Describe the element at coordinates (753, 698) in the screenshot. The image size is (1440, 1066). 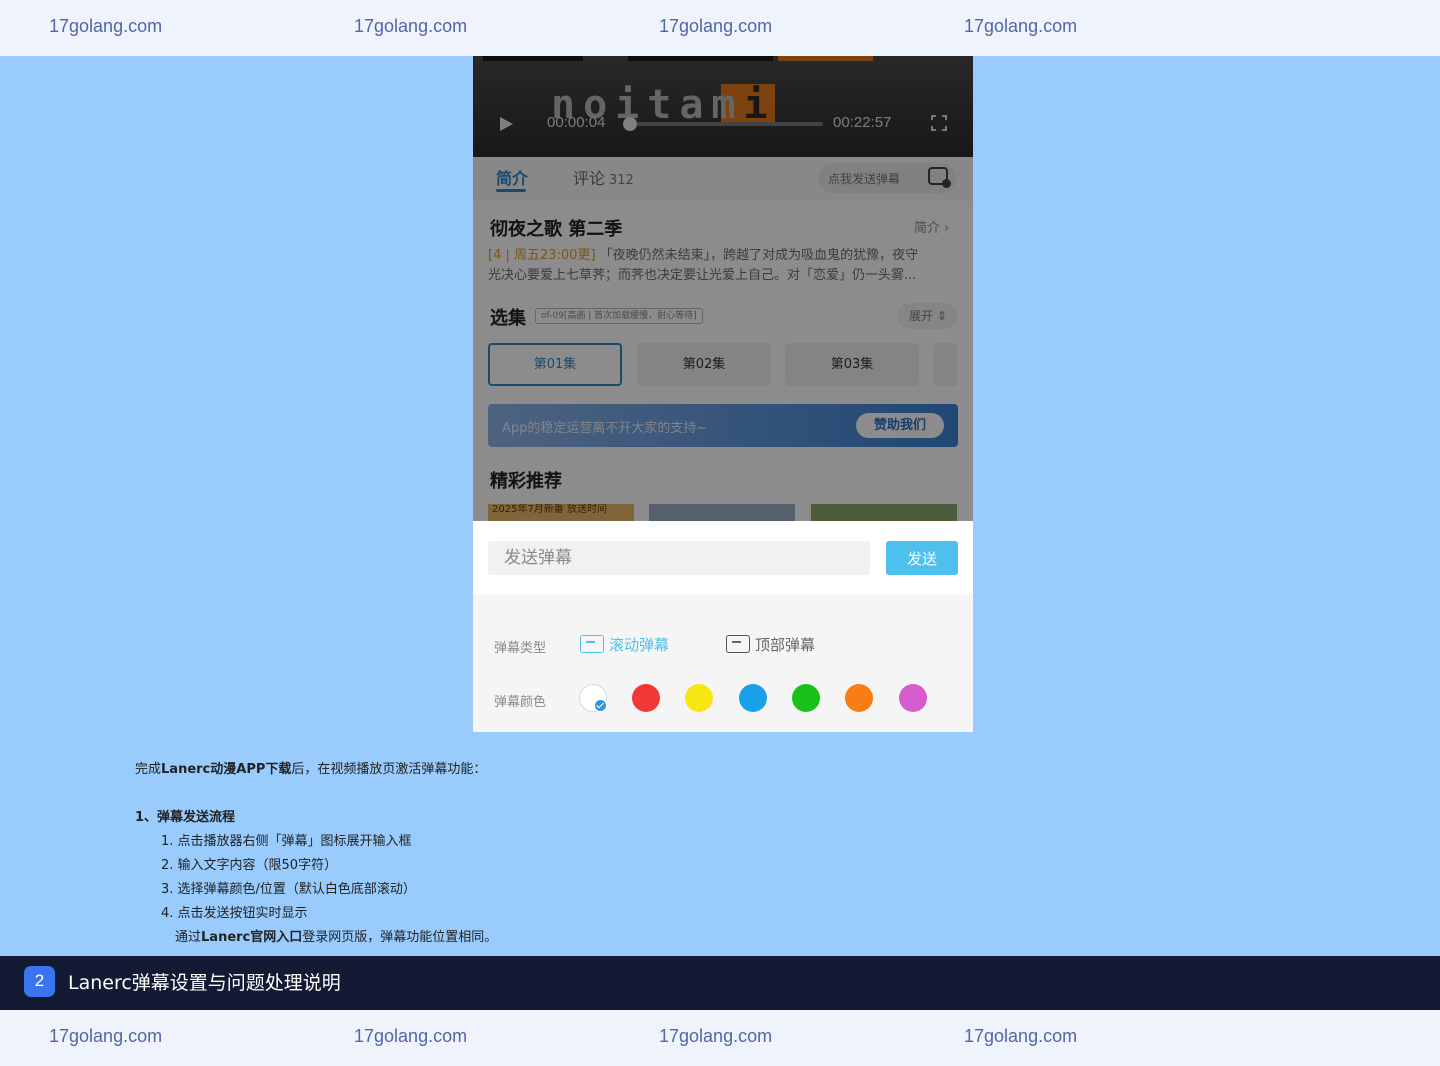
I see `color-swatch-blue` at that location.